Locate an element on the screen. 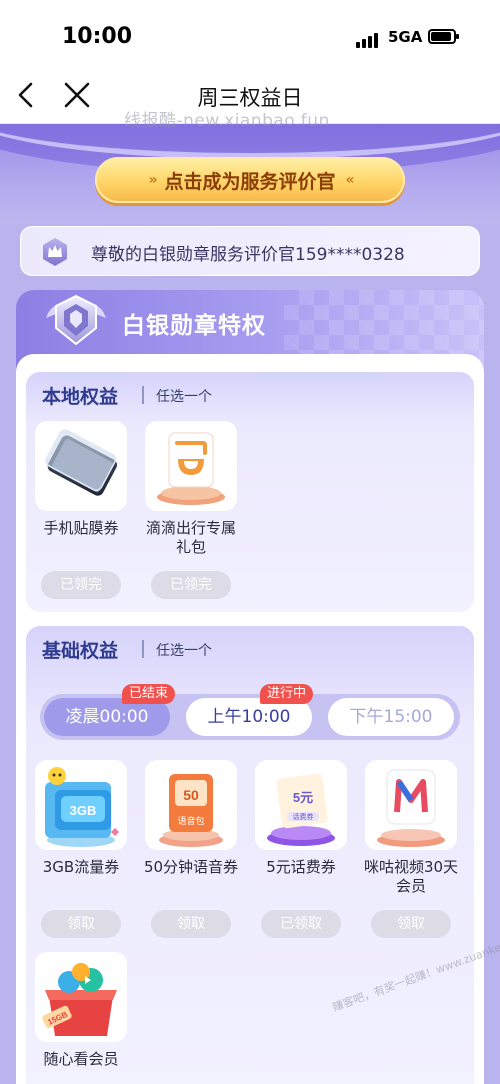  voice-badge-text: 50 is located at coordinates (191, 795).